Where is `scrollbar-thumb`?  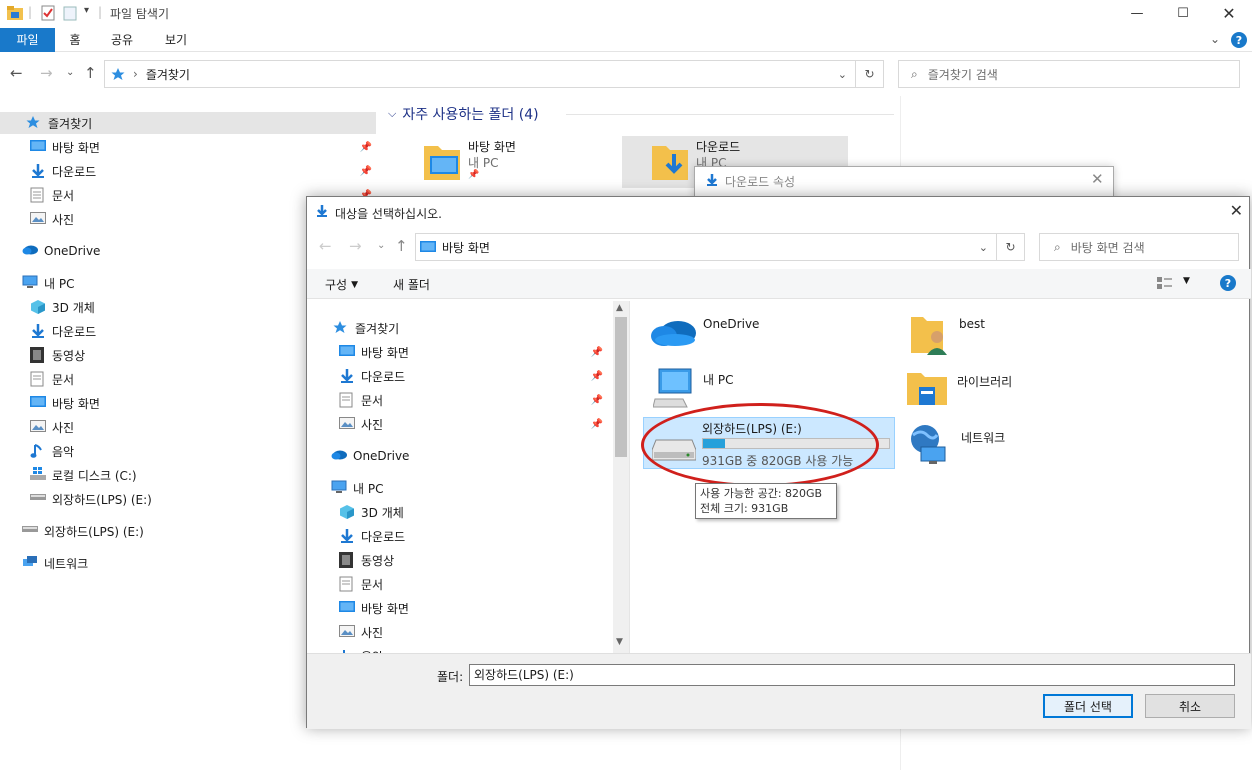
scrollbar-thumb is located at coordinates (621, 387).